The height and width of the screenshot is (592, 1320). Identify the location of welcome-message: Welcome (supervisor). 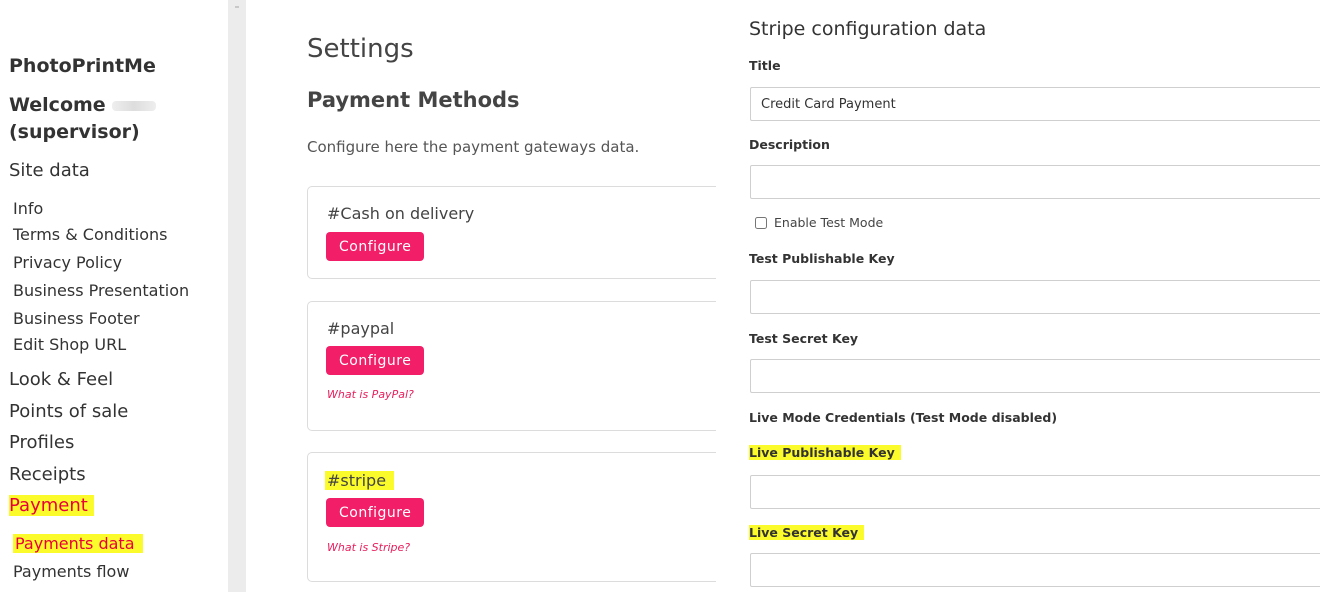
(82, 119).